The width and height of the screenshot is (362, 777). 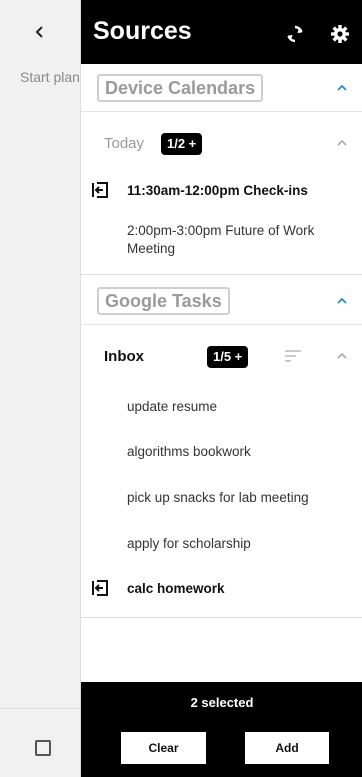 What do you see at coordinates (293, 356) in the screenshot?
I see `sort-icon` at bounding box center [293, 356].